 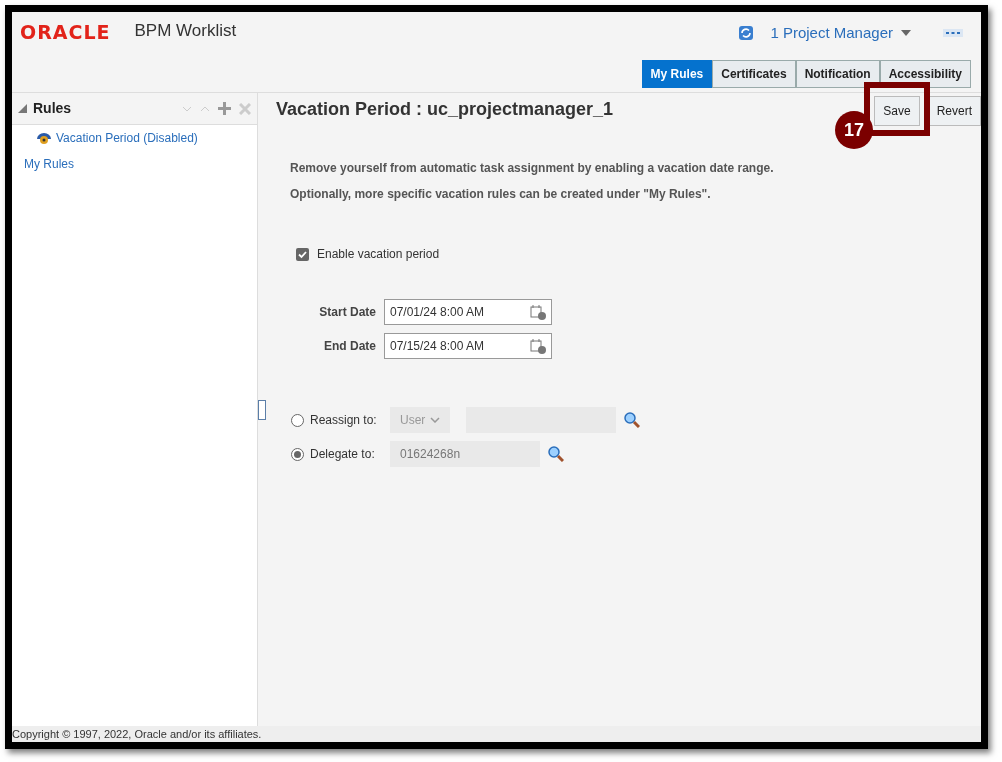 I want to click on date-field: 07/15/24 8:00 AM, so click(x=468, y=346).